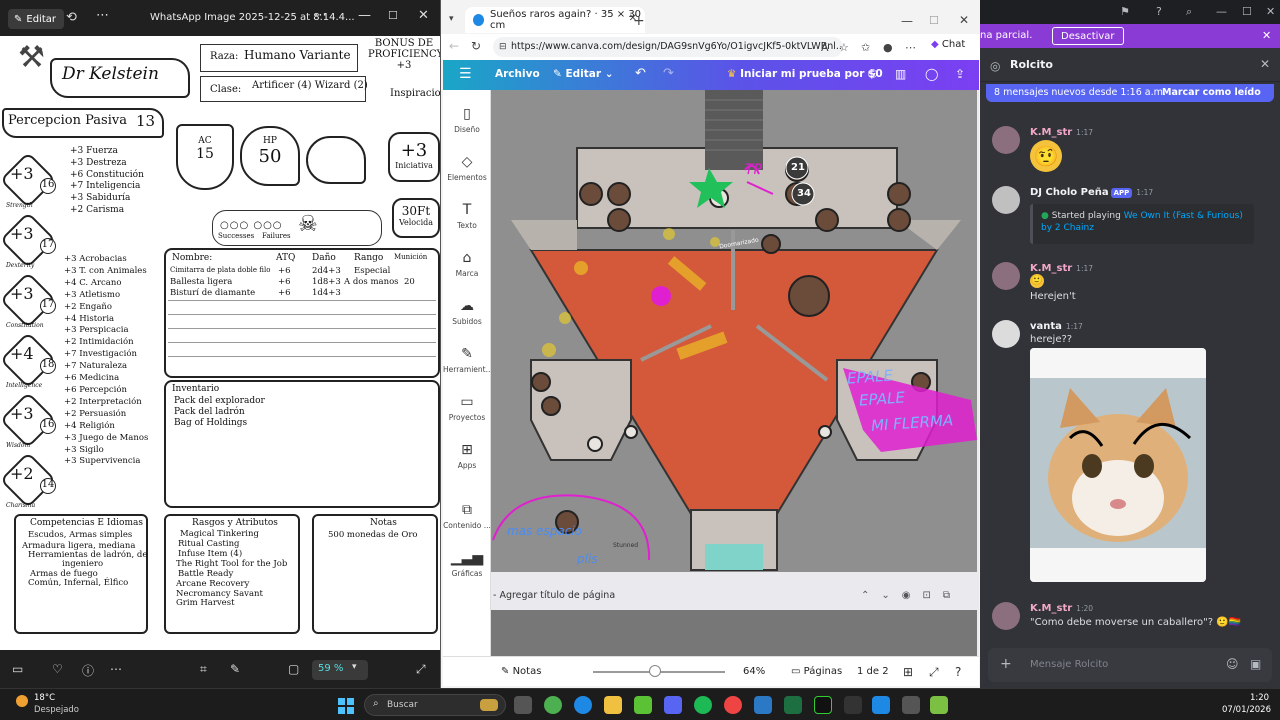  Describe the element at coordinates (948, 44) in the screenshot. I see `copilot-chat-button: ◆ Chat` at that location.